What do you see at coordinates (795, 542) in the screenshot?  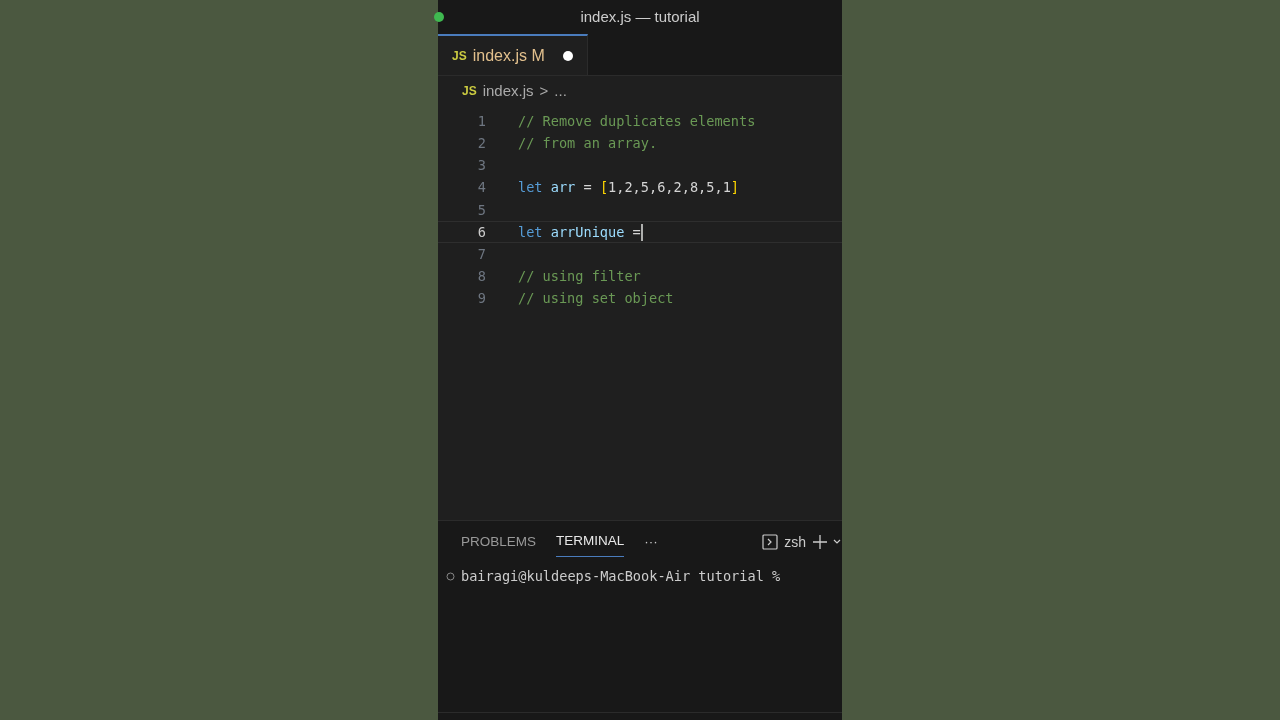 I see `shell-name: zsh` at bounding box center [795, 542].